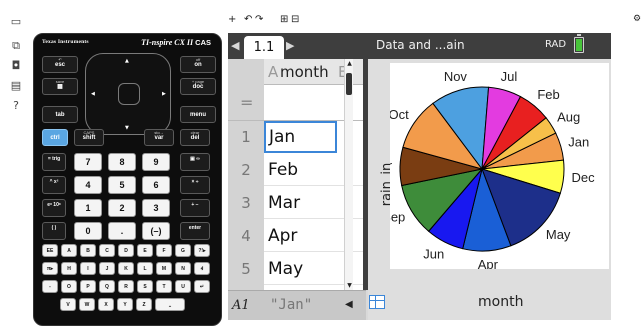 This screenshot has width=641, height=333. I want to click on letter-key-0: EE, so click(50, 250).